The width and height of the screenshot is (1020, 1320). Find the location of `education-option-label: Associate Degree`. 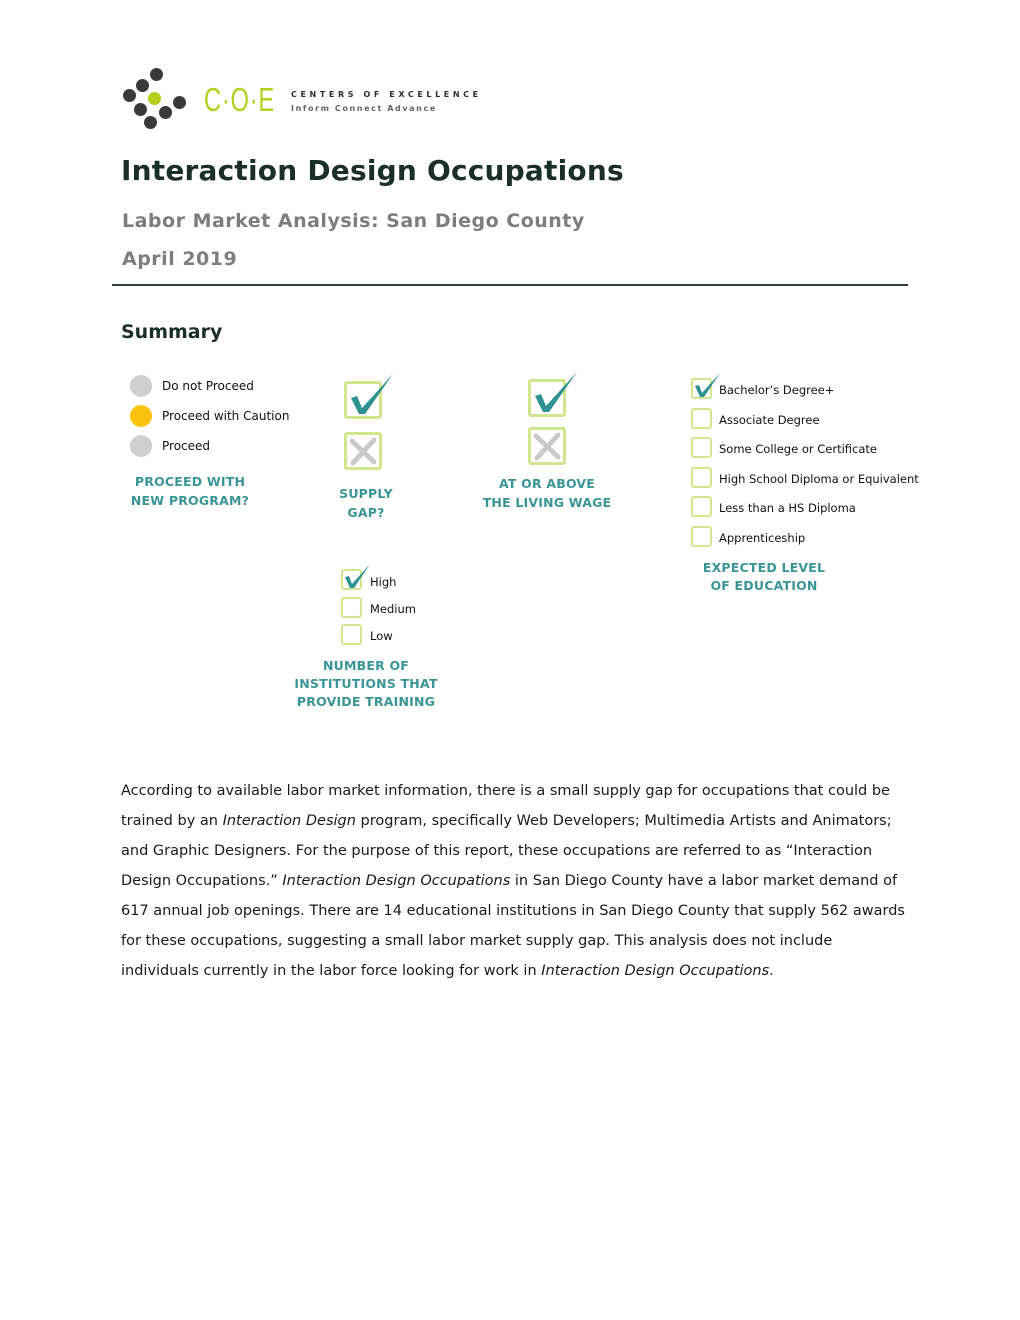

education-option-label: Associate Degree is located at coordinates (769, 420).